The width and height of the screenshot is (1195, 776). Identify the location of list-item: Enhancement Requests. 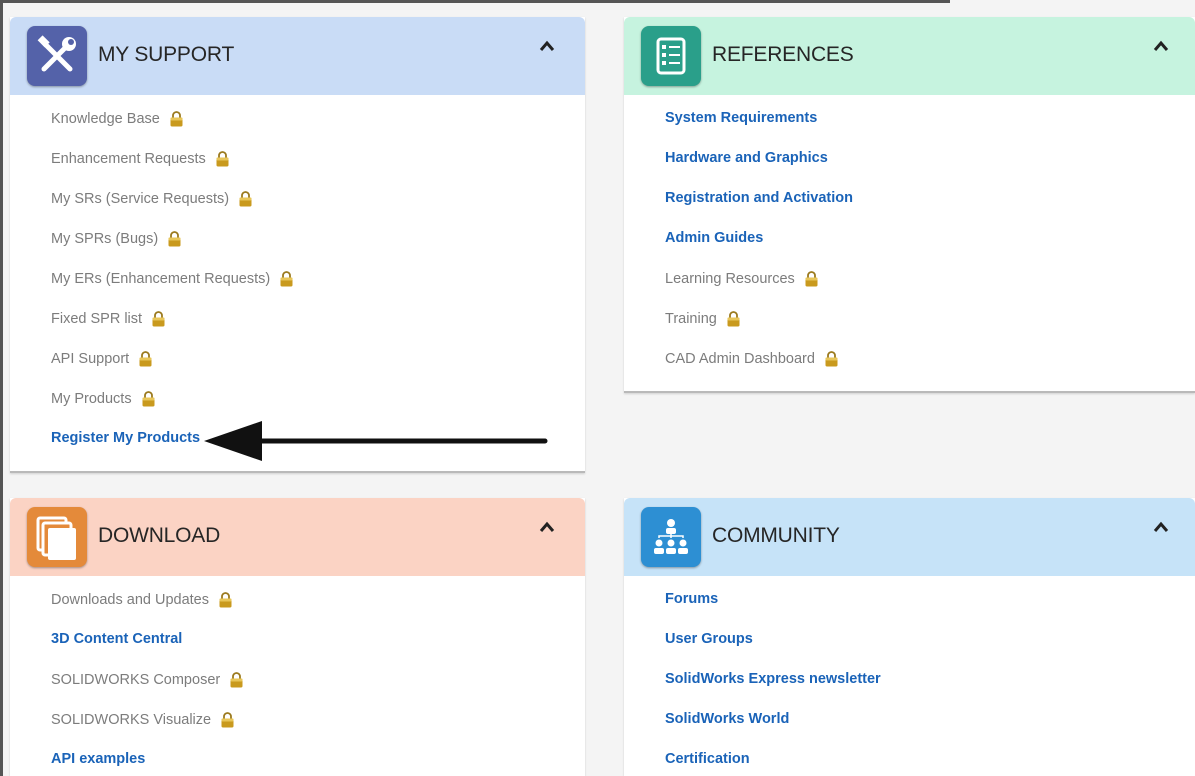
(140, 158).